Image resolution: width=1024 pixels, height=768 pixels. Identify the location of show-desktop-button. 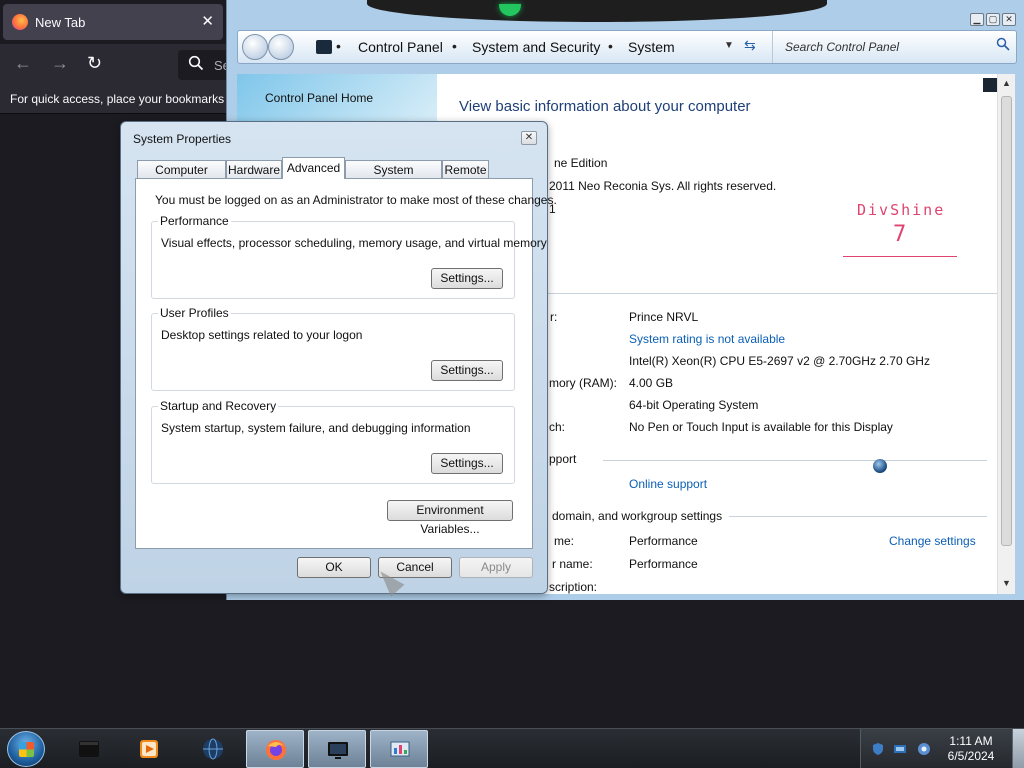
(1018, 748).